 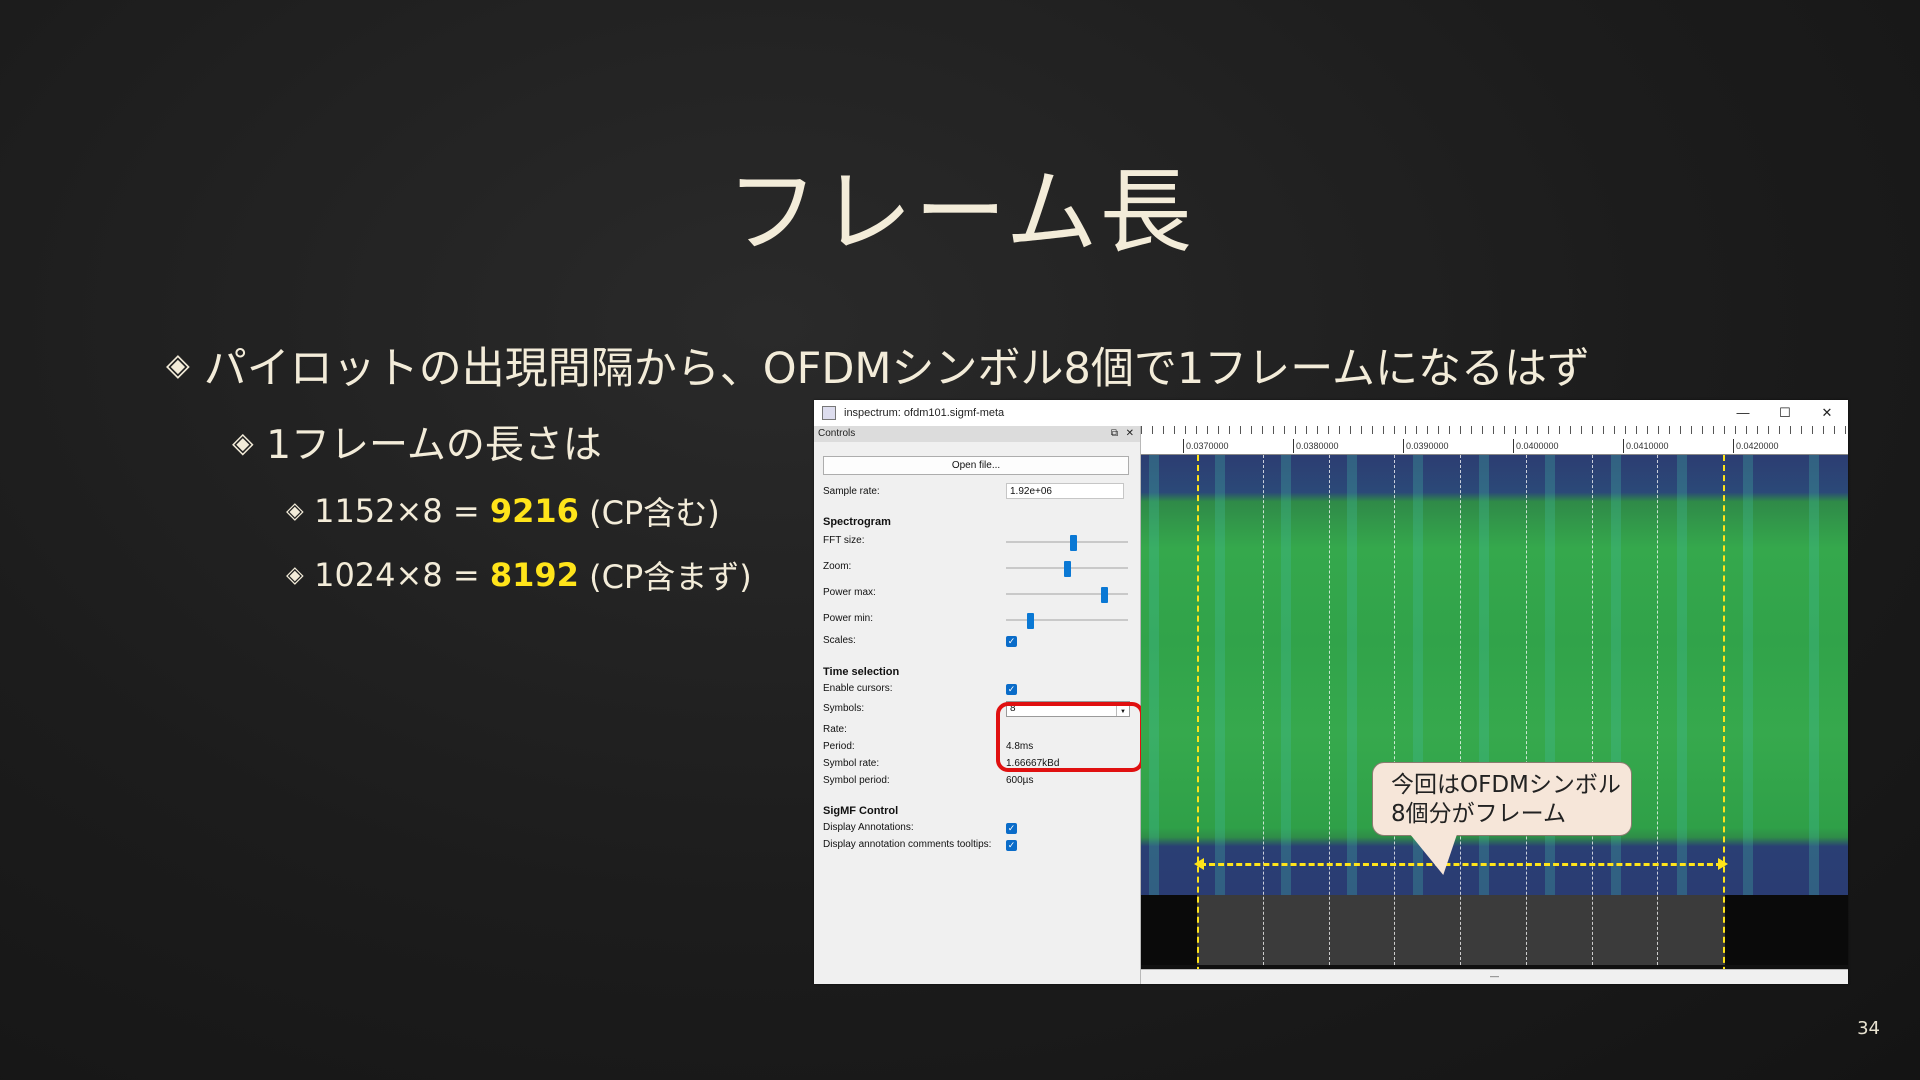 I want to click on power-min-slider-handle, so click(x=1031, y=621).